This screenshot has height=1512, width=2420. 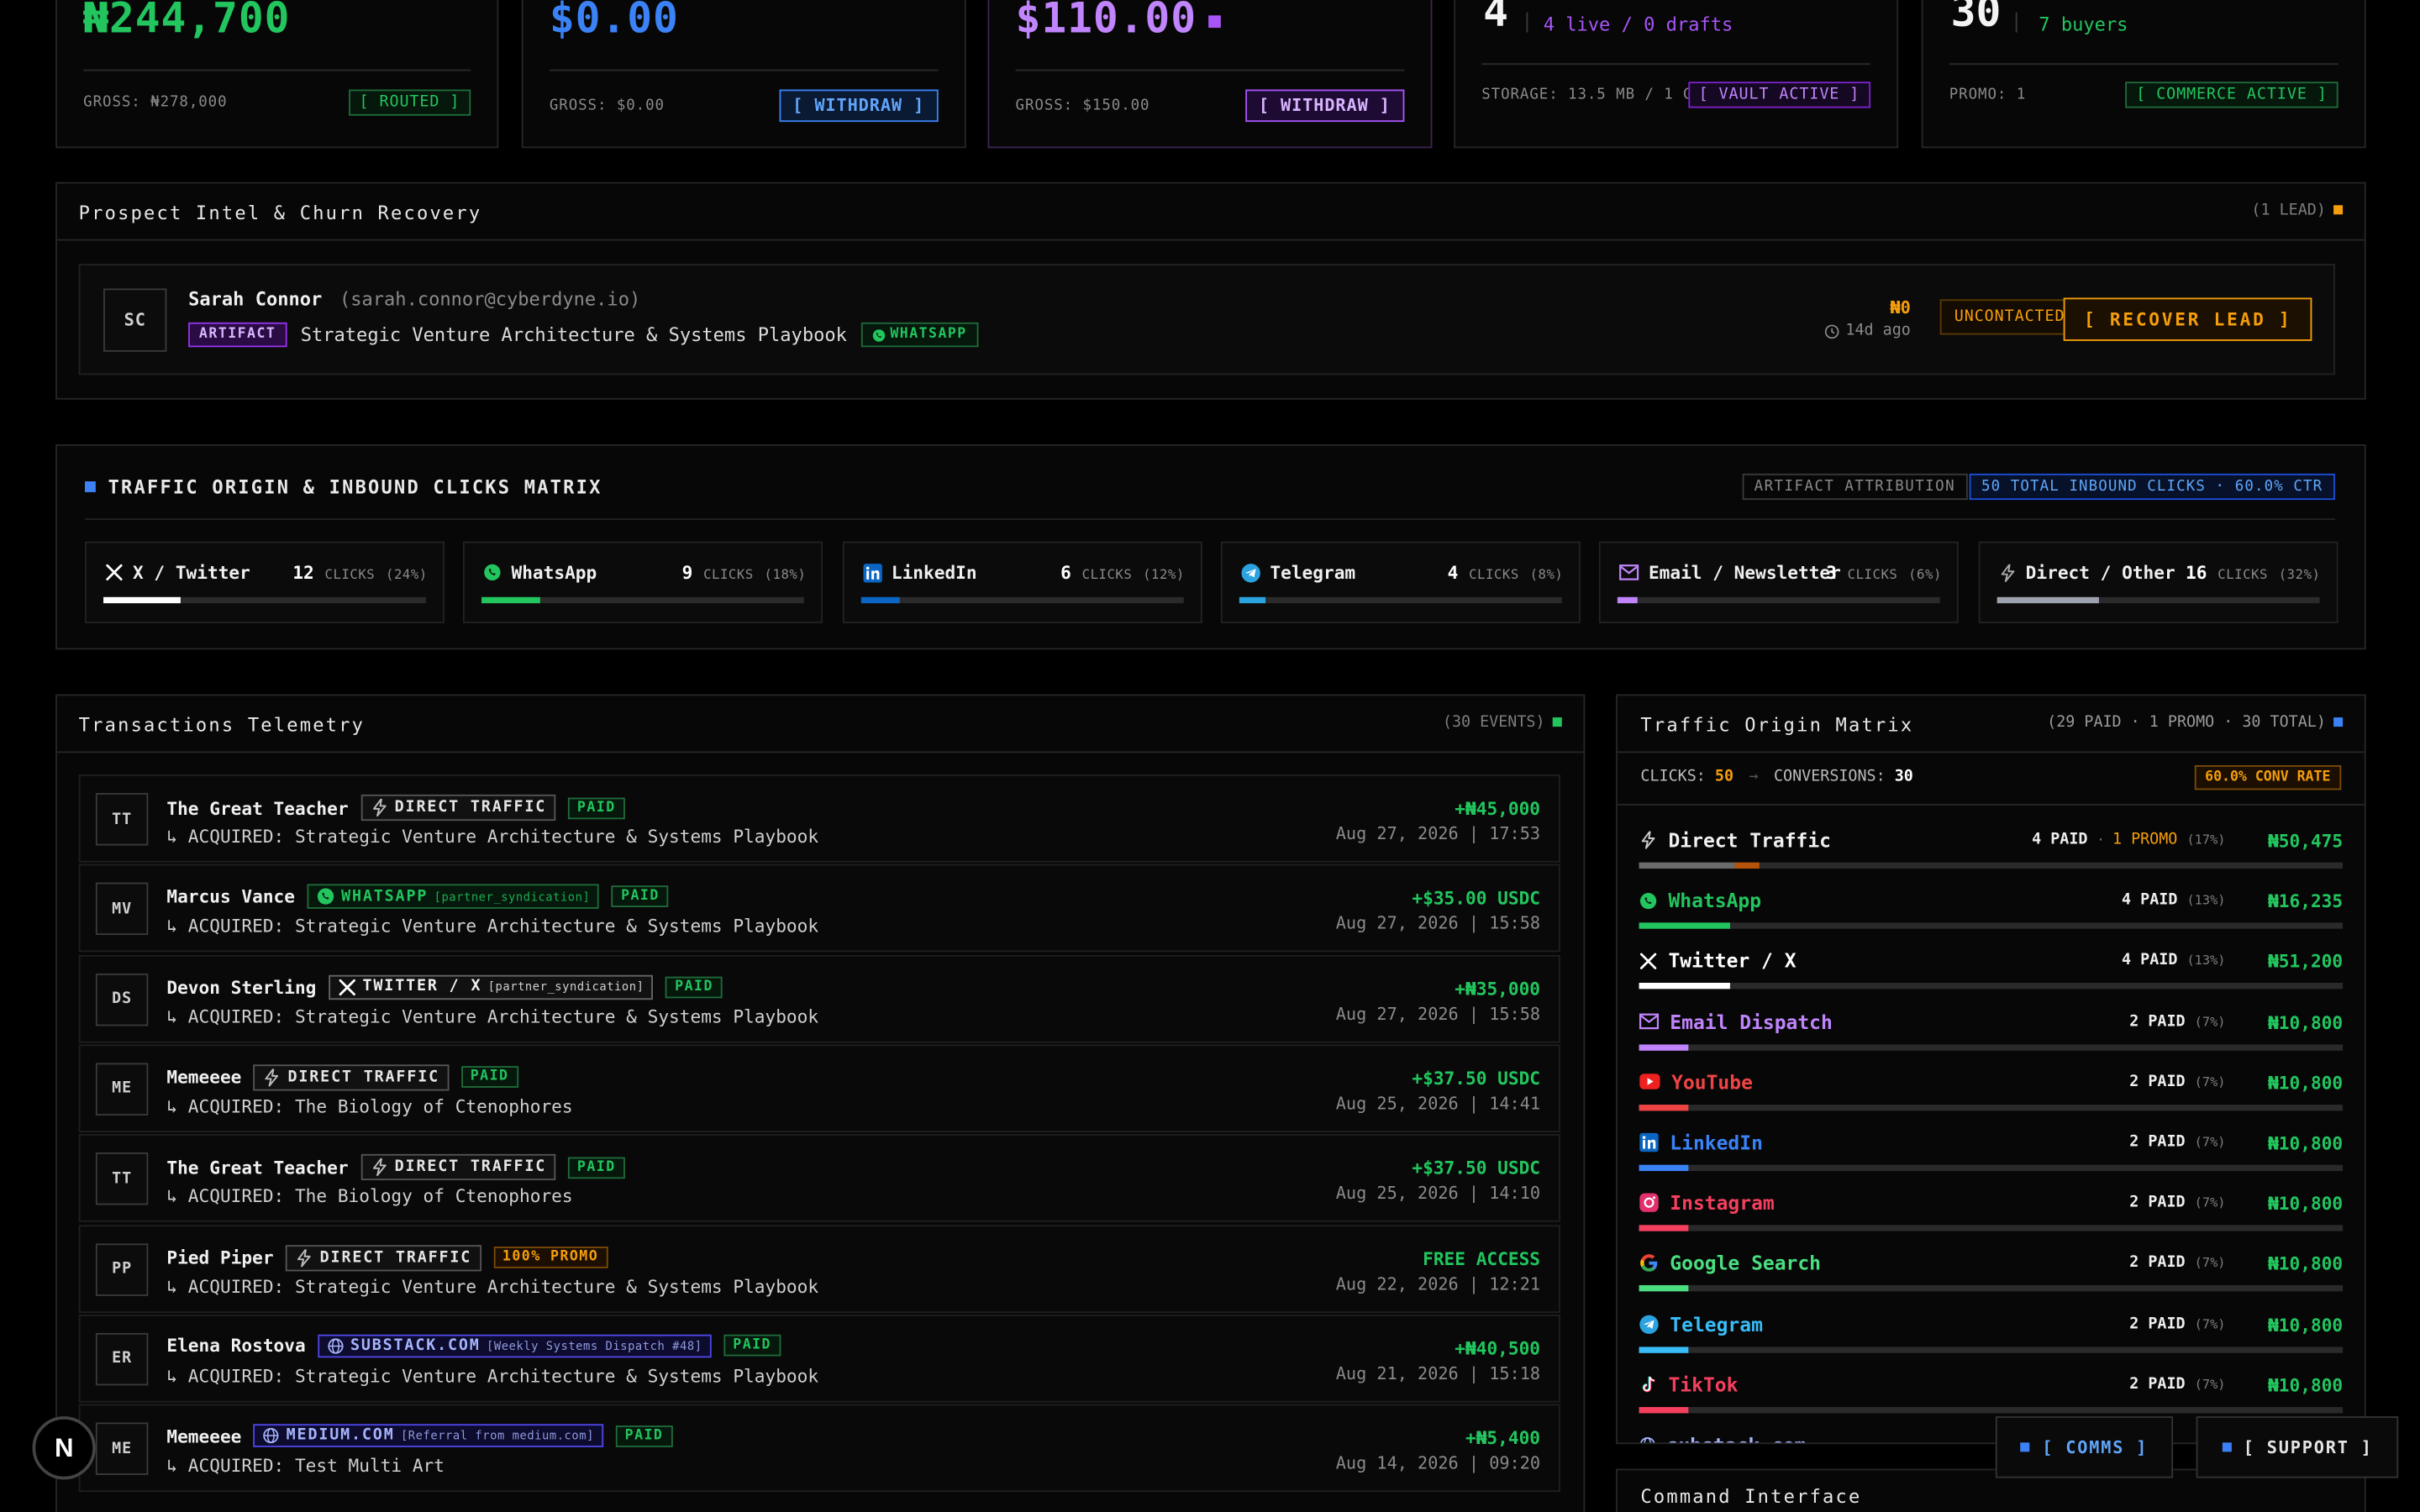 I want to click on click-card: Email / Newsletter 3 CLICKS (6%), so click(x=1780, y=582).